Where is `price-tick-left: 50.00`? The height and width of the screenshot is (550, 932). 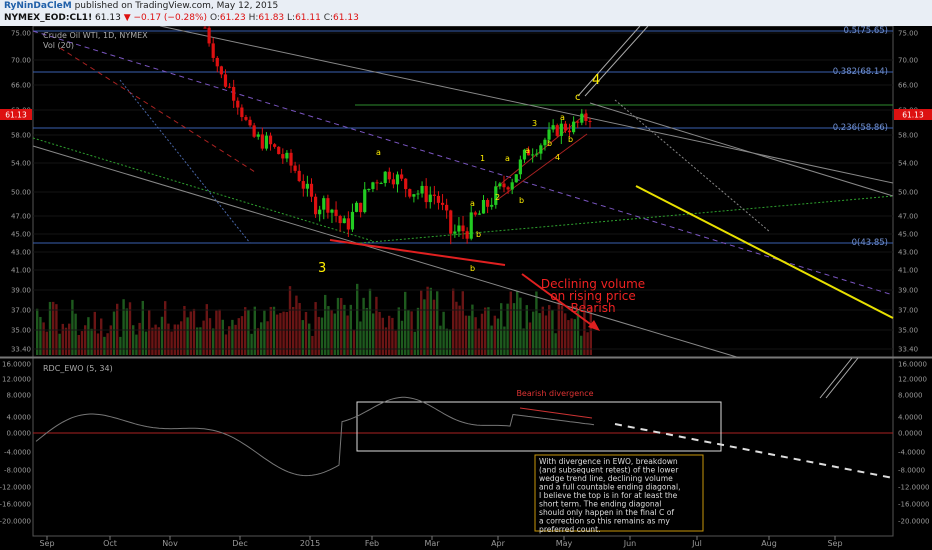 price-tick-left: 50.00 is located at coordinates (21, 193).